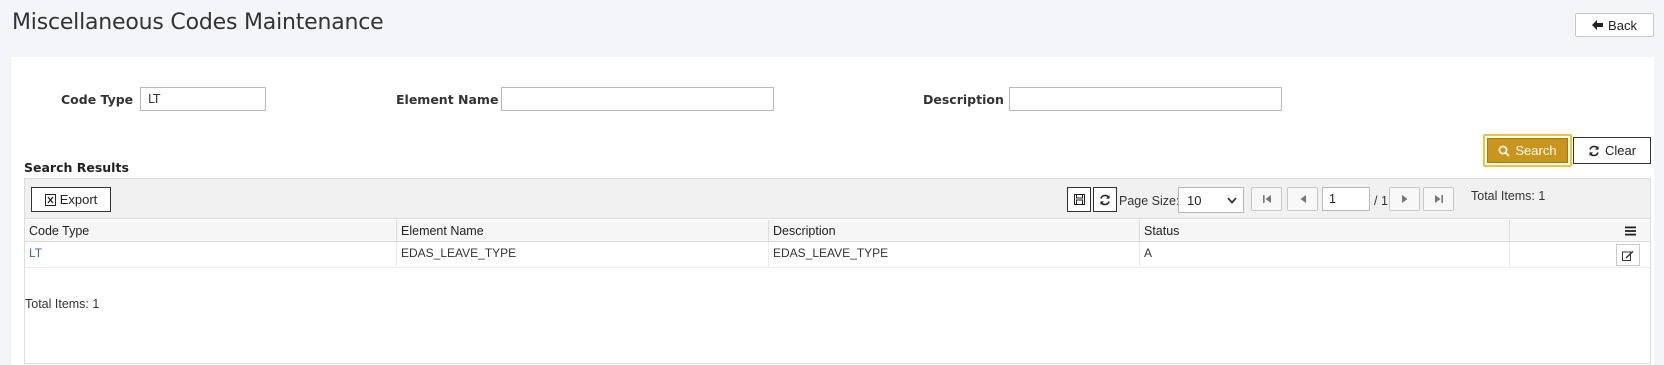 The image size is (1664, 365). I want to click on column-header-code-type: Code Type, so click(211, 231).